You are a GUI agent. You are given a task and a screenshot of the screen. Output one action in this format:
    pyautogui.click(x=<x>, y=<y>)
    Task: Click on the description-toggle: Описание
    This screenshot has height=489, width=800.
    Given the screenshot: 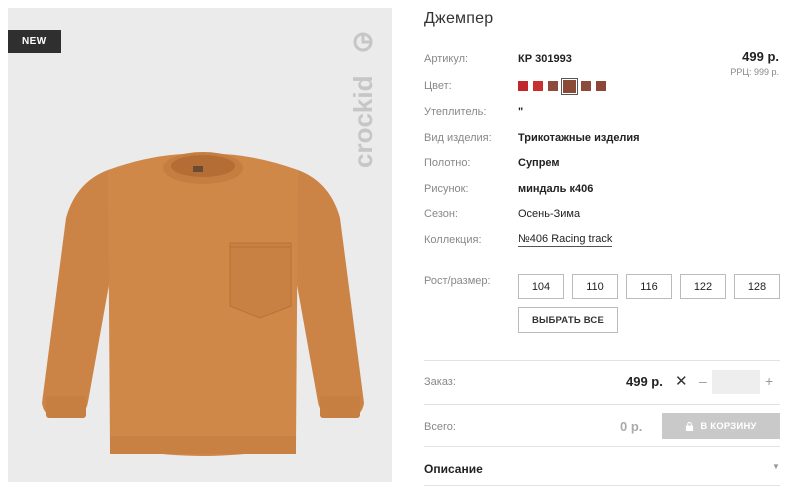 What is the action you would take?
    pyautogui.click(x=453, y=469)
    